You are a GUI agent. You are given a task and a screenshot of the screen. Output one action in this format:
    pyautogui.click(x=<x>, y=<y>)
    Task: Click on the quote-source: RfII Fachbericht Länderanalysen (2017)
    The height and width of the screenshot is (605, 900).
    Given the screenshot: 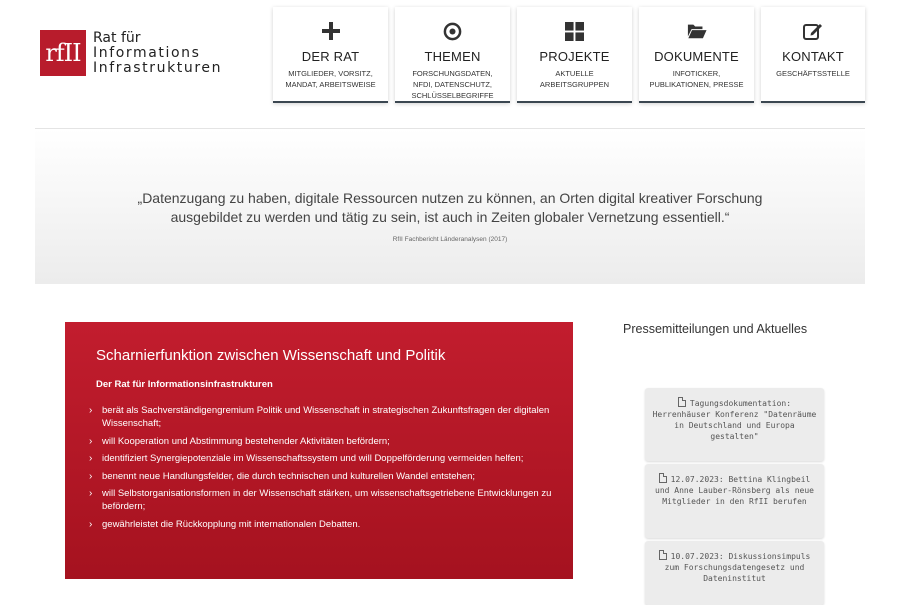 What is the action you would take?
    pyautogui.click(x=450, y=239)
    